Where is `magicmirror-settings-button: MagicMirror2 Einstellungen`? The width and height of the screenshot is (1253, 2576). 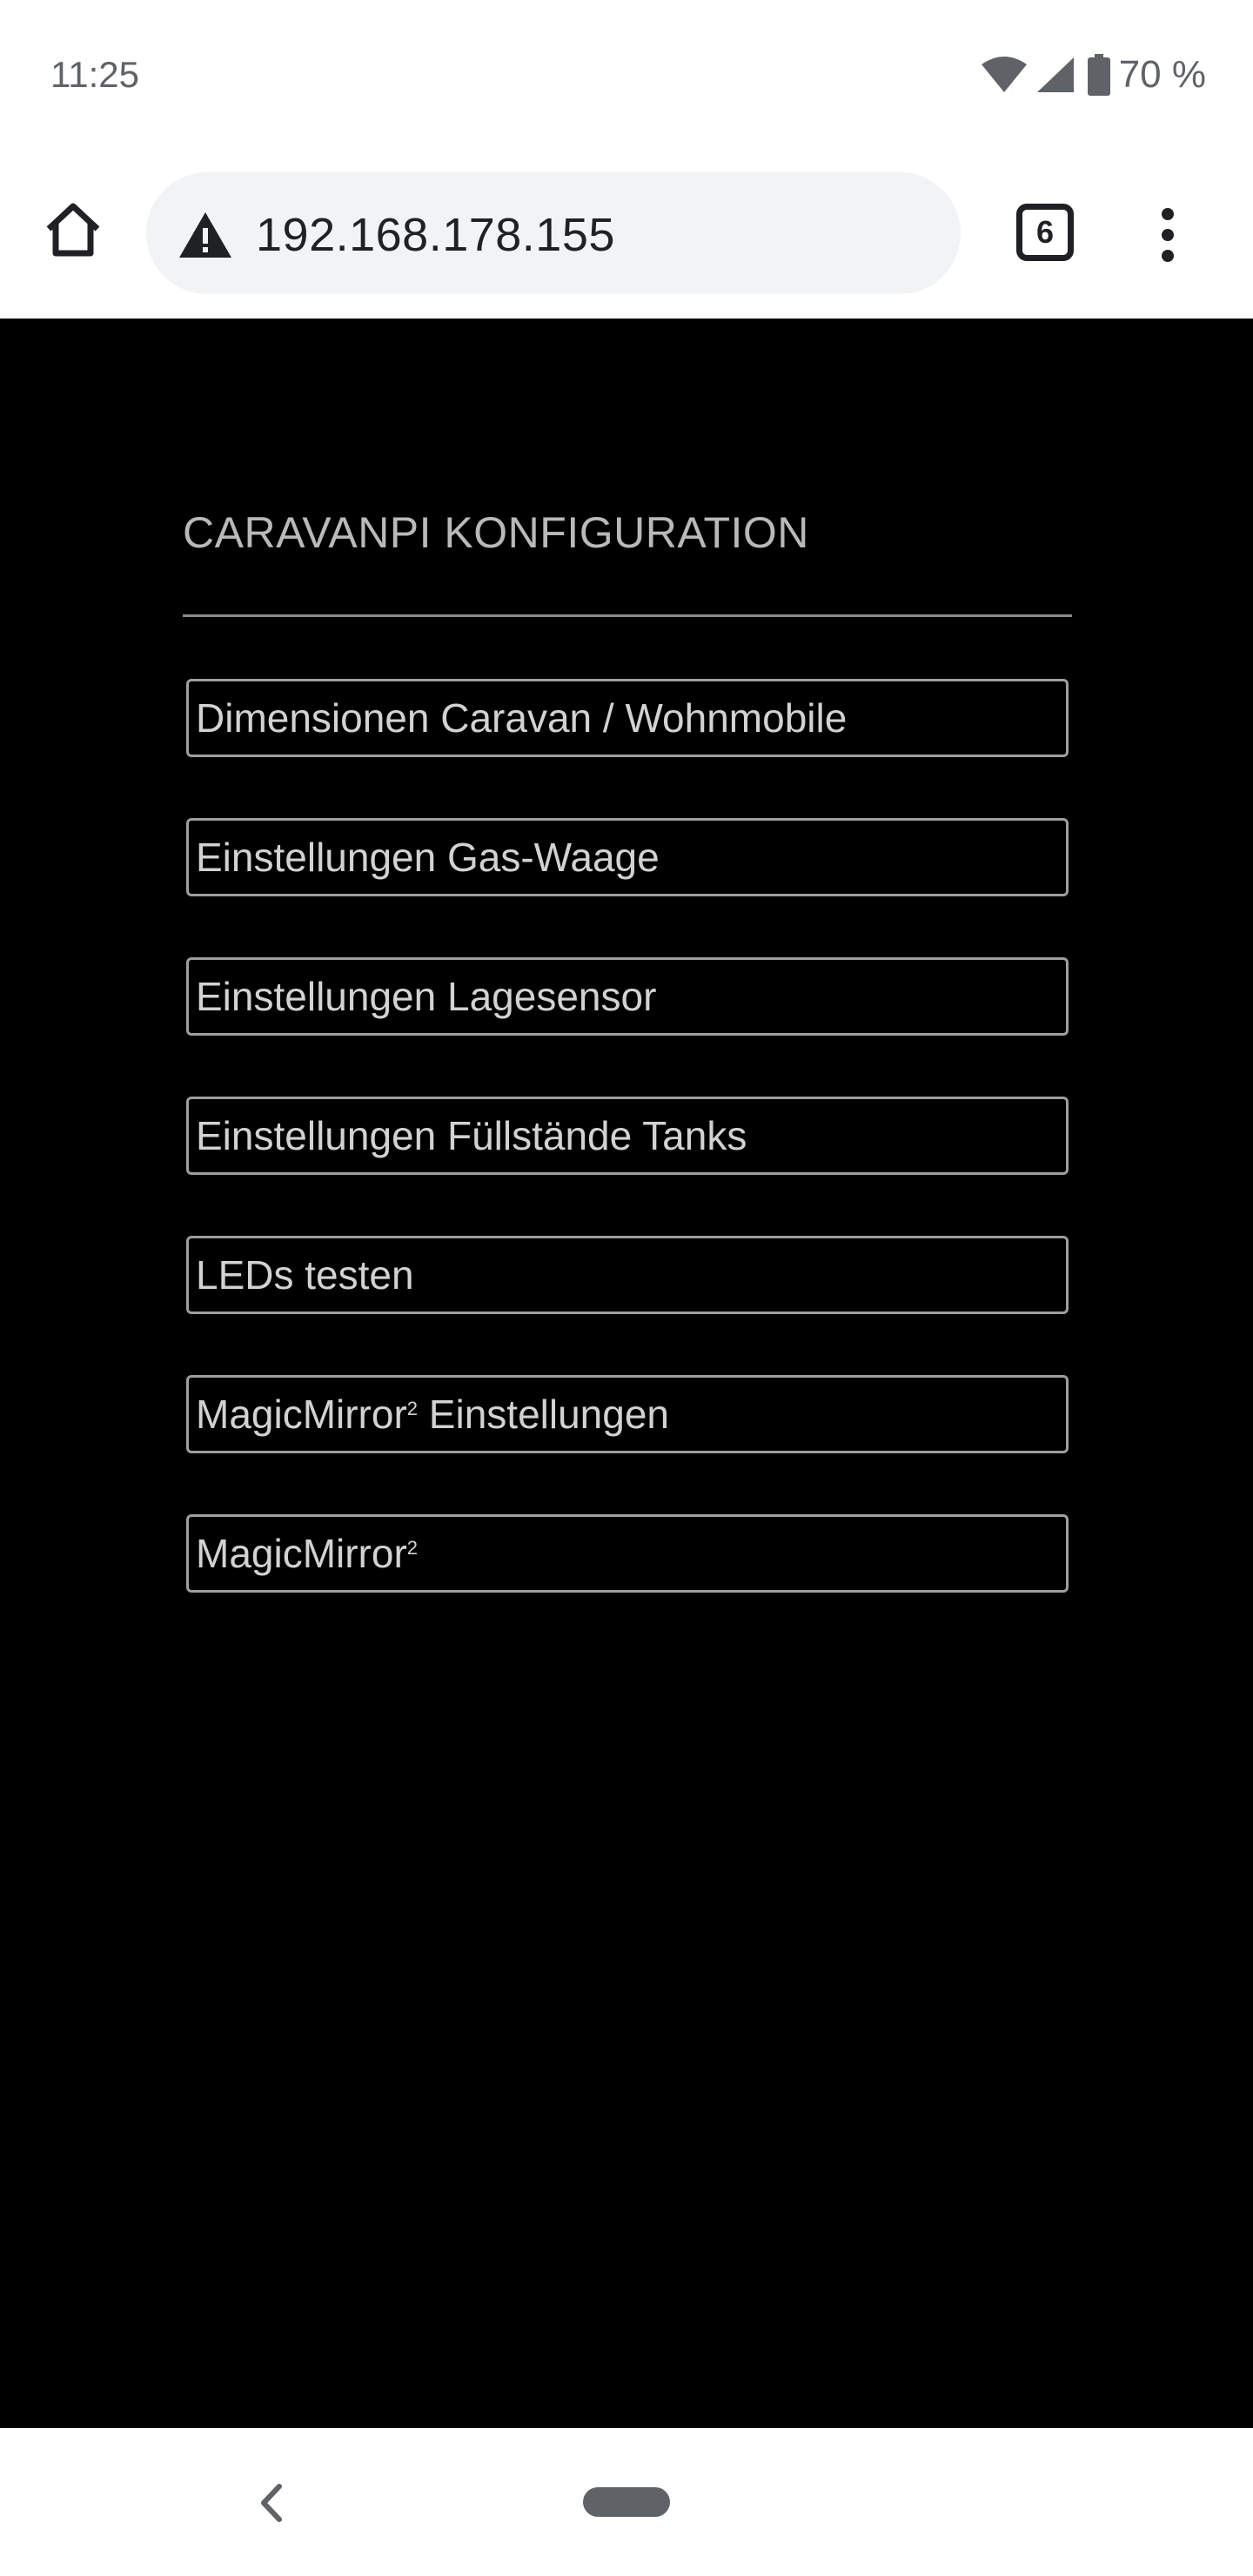 magicmirror-settings-button: MagicMirror2 Einstellungen is located at coordinates (627, 1414).